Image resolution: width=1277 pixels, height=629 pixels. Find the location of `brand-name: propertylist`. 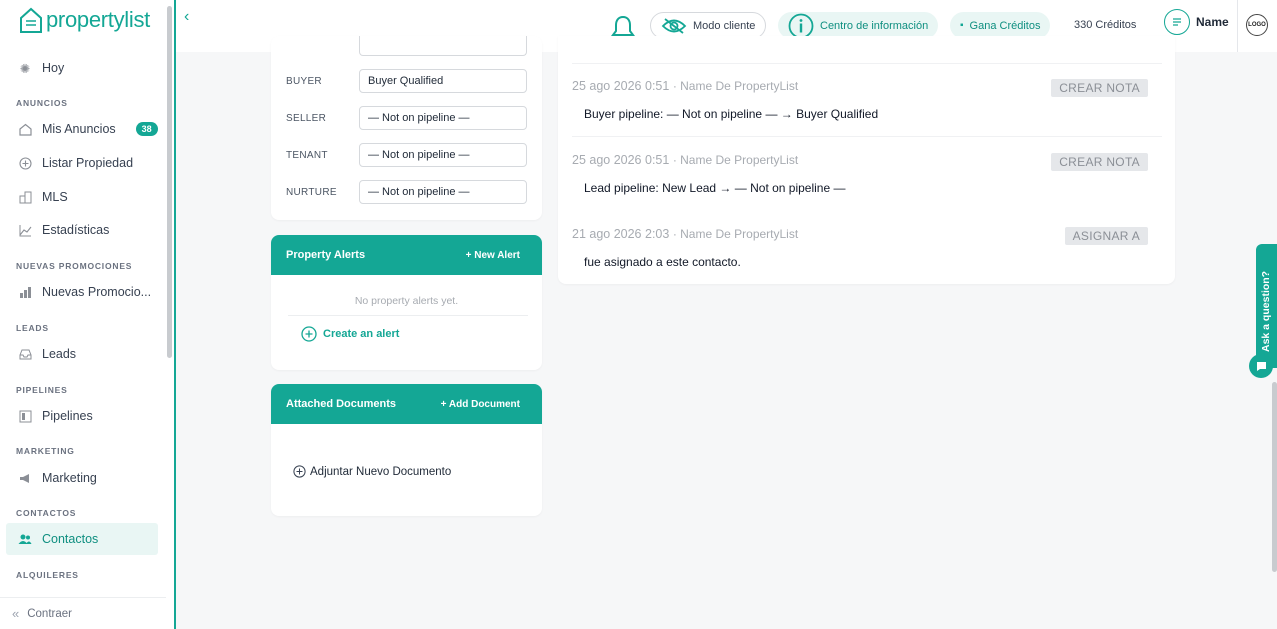

brand-name: propertylist is located at coordinates (98, 19).